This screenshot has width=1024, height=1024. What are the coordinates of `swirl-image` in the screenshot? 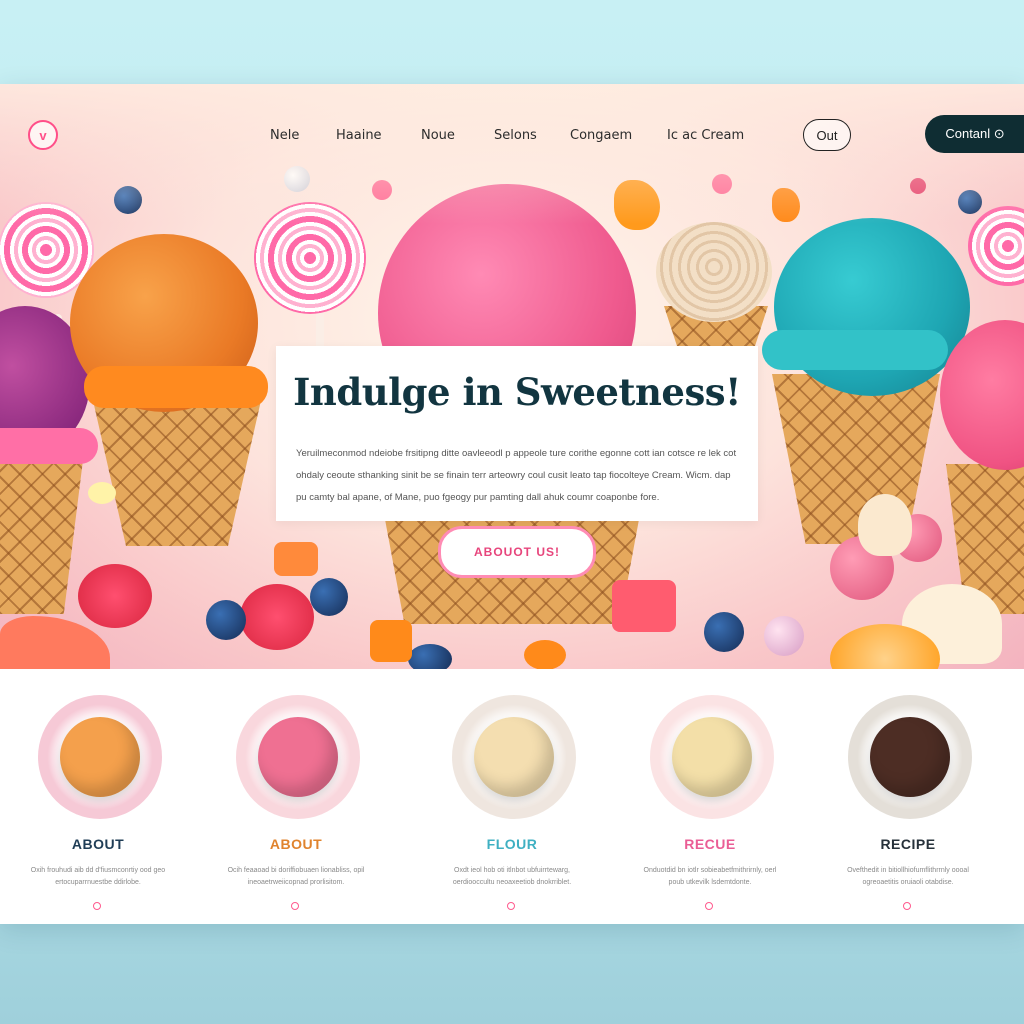 It's located at (714, 272).